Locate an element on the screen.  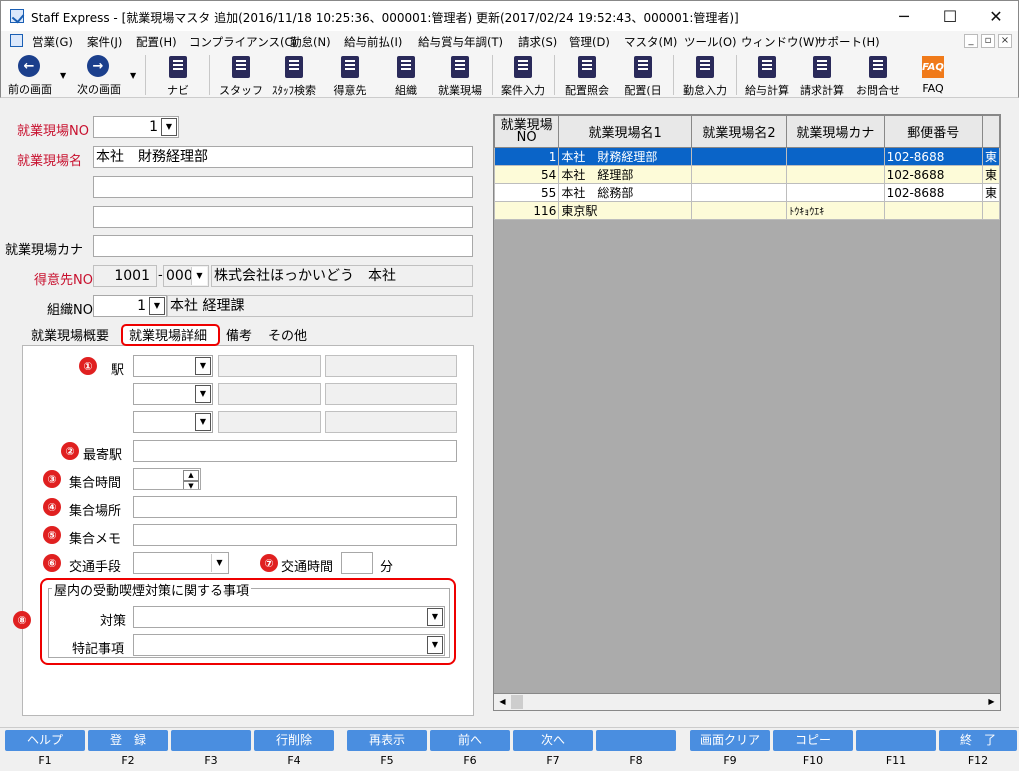
faq-button: FAQ FAQ is located at coordinates (933, 75).